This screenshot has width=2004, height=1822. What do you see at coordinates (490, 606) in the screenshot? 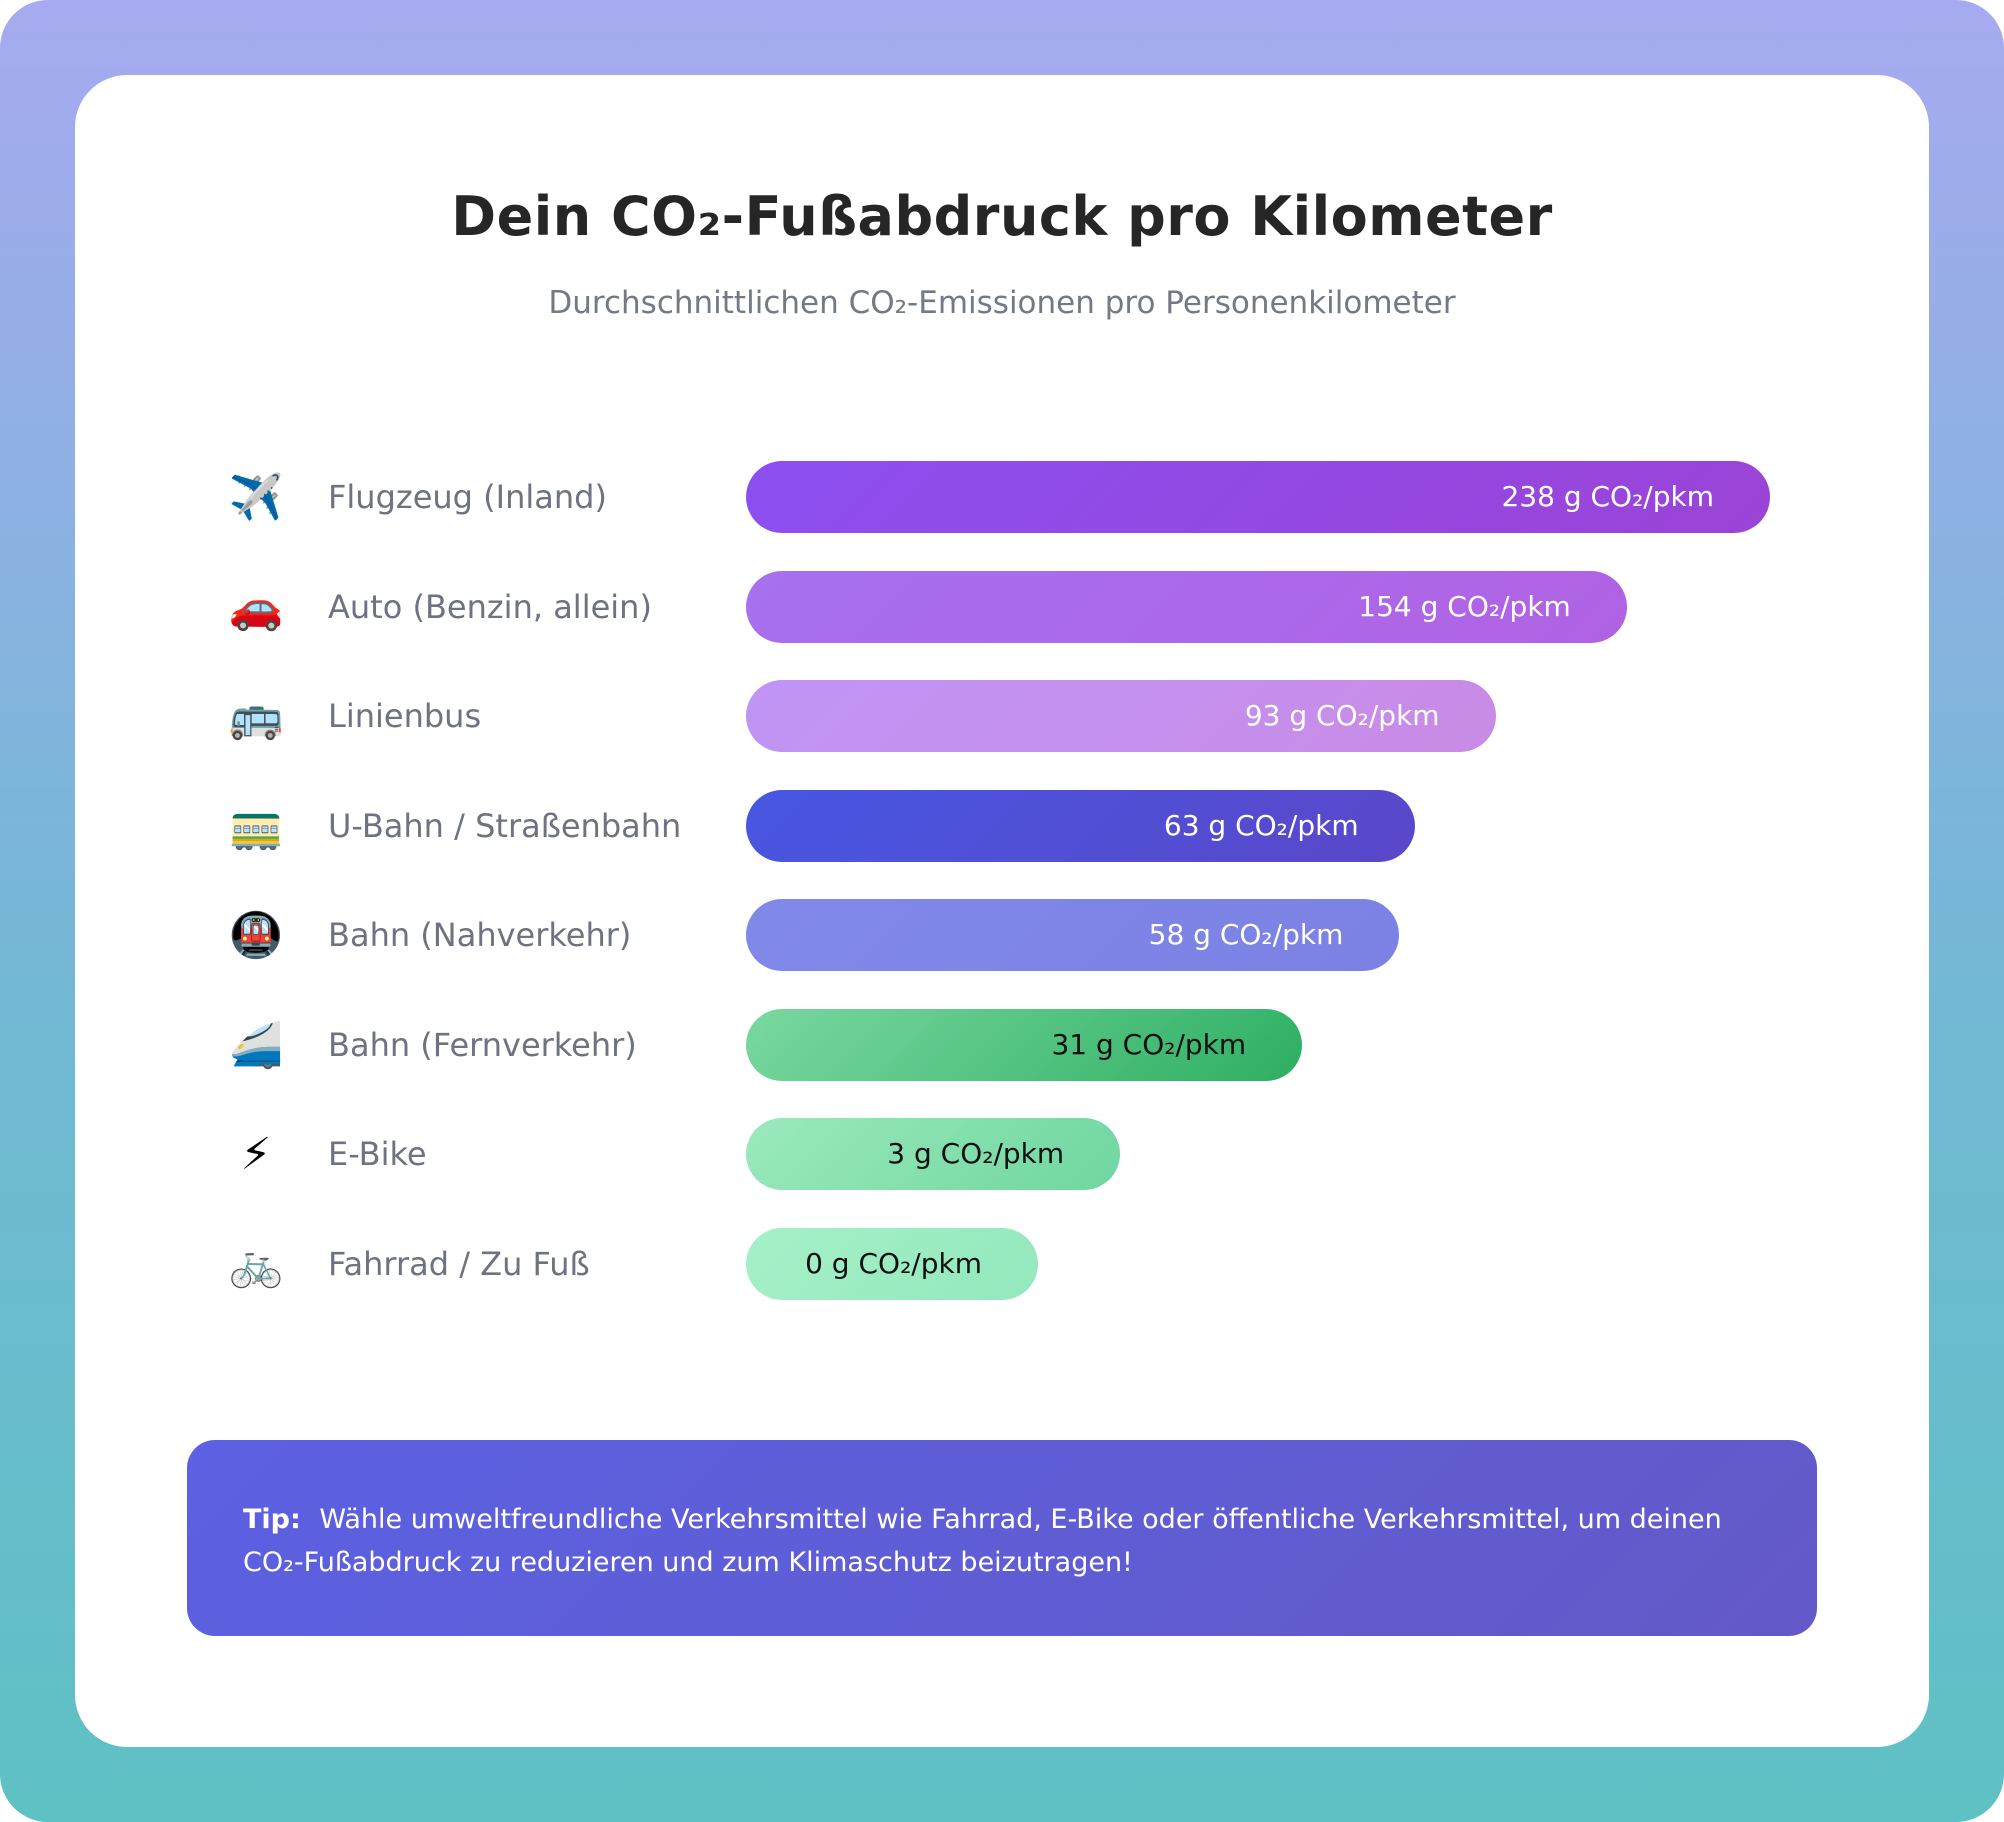
I see `category-label: Auto (Benzin, allein)` at bounding box center [490, 606].